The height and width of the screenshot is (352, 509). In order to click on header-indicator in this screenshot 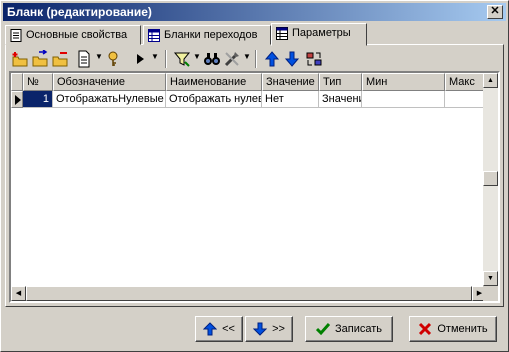, I will do `click(17, 82)`.